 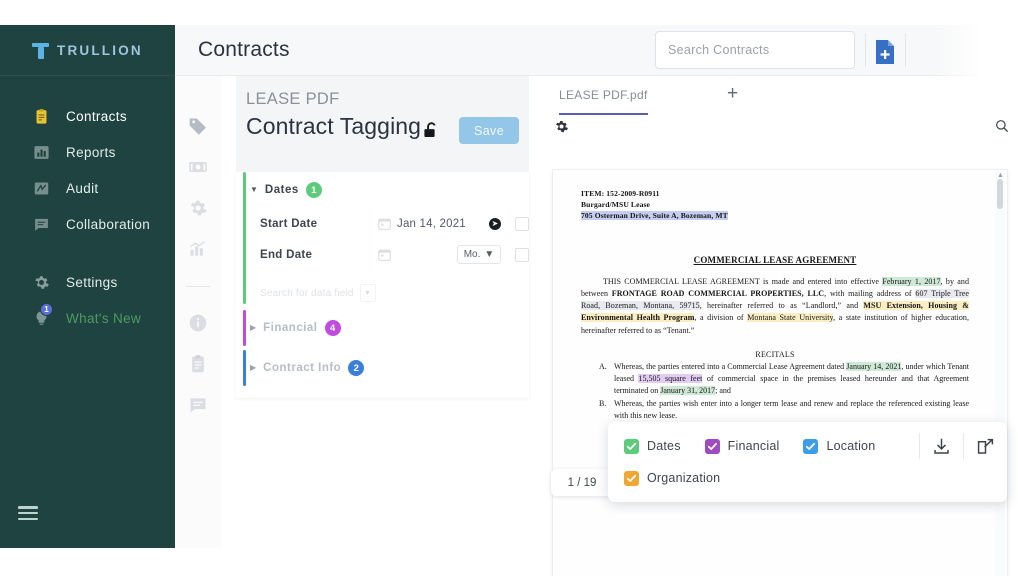 I want to click on group-count-badge: 1, so click(x=313, y=190).